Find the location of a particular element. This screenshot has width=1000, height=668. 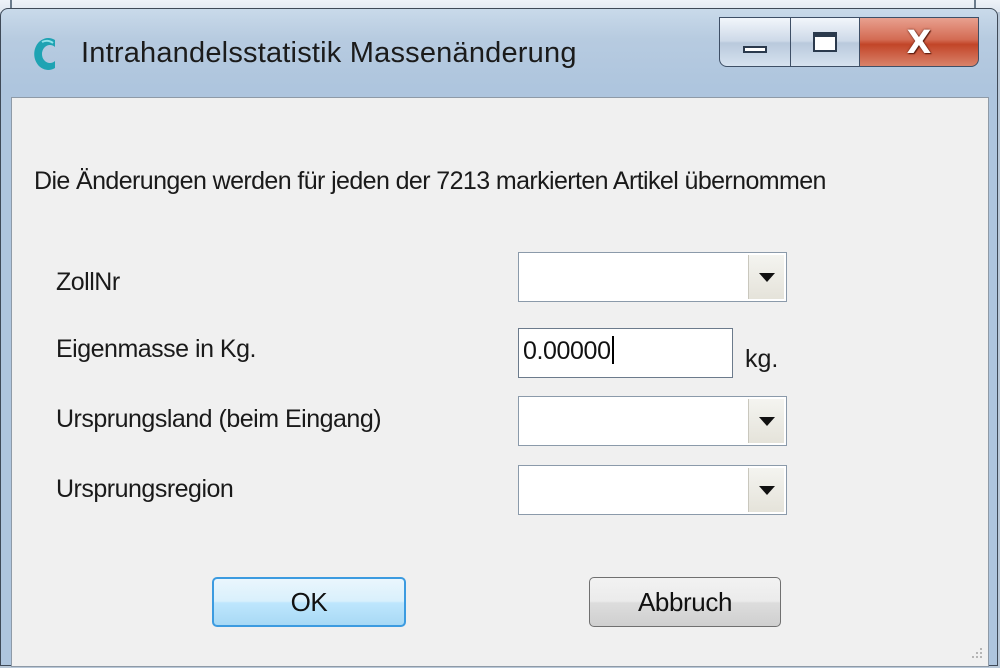

ursprungsregion-label: Ursprungsregion is located at coordinates (145, 489).